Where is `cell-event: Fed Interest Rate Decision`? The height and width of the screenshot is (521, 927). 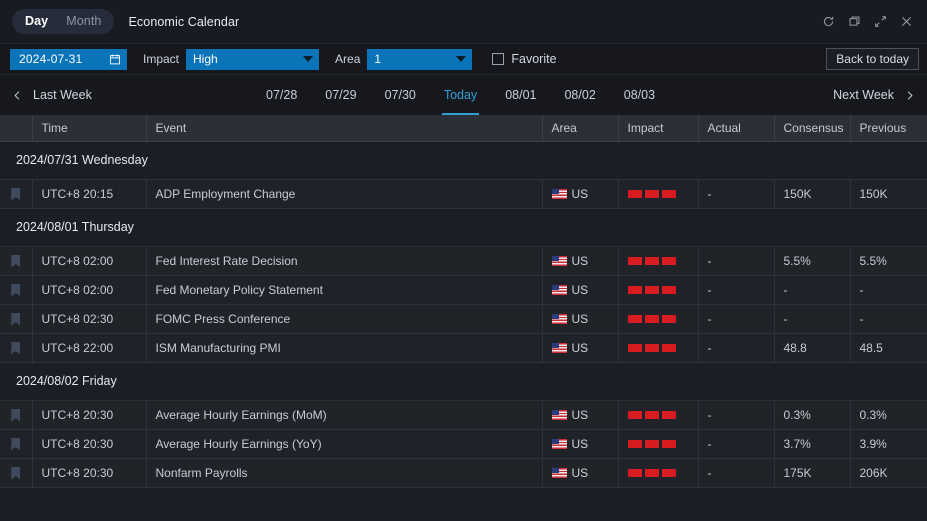
cell-event: Fed Interest Rate Decision is located at coordinates (344, 261).